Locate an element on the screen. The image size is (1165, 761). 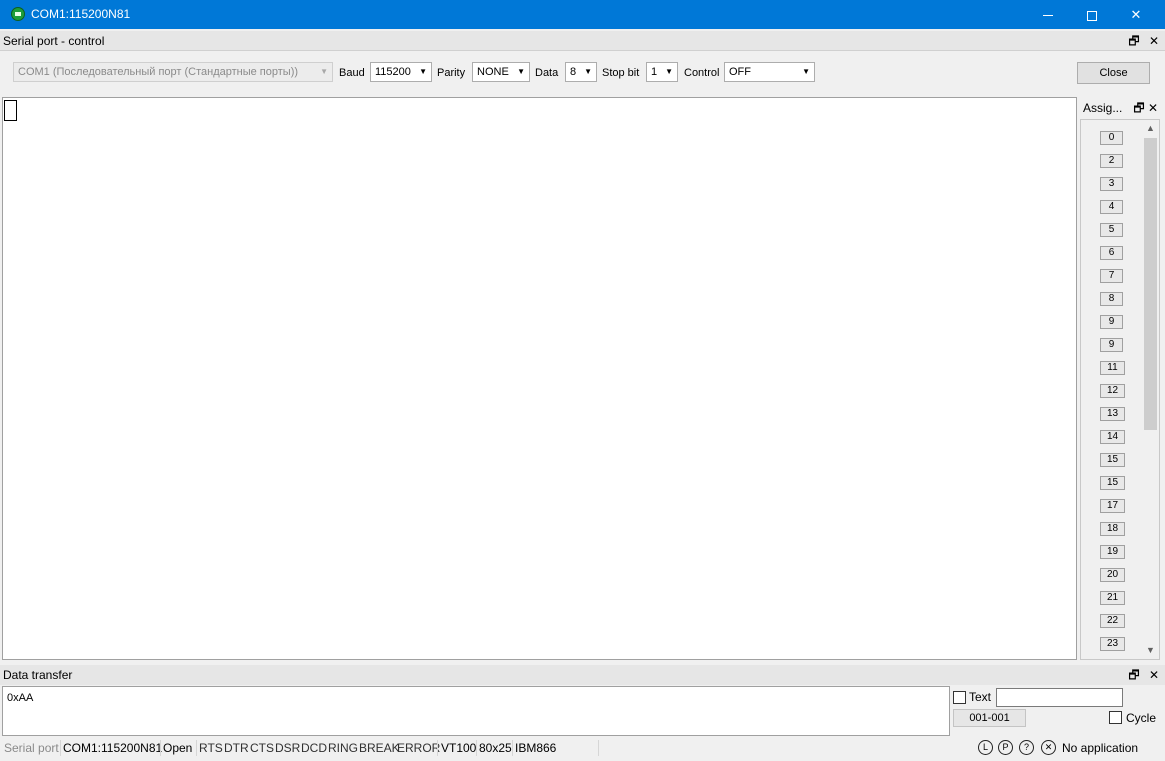
baud-label: Baud is located at coordinates (352, 73).